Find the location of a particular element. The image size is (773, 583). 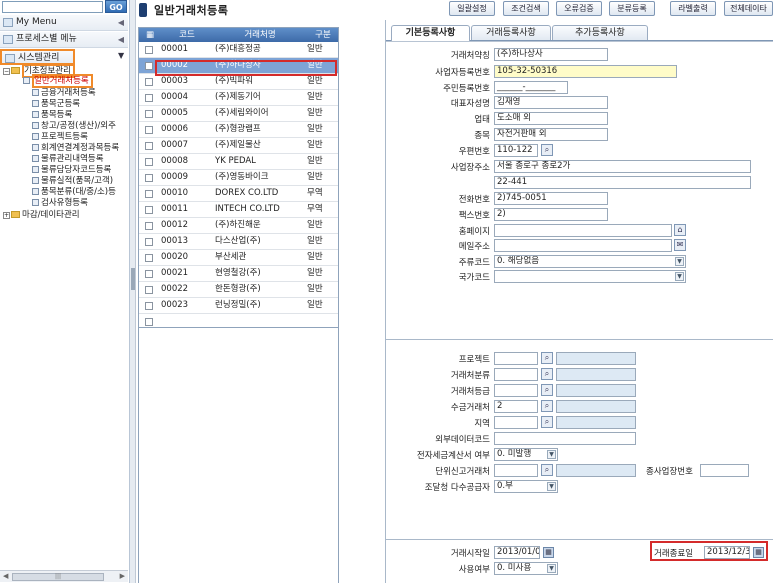

table-row: 00004 (주)제동기어 일반 is located at coordinates (238, 98).